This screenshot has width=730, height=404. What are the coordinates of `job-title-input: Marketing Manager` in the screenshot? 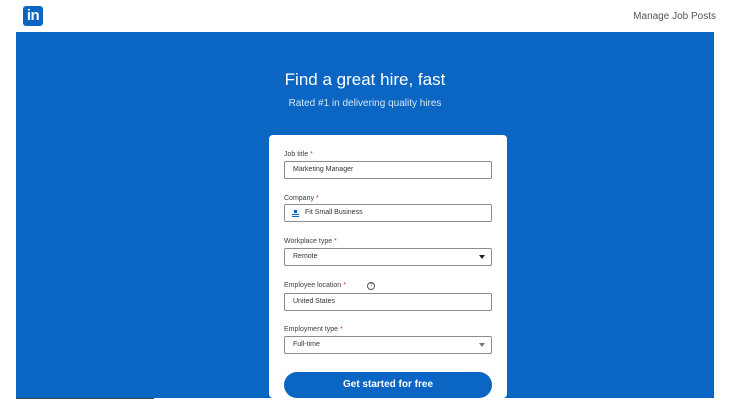 It's located at (388, 170).